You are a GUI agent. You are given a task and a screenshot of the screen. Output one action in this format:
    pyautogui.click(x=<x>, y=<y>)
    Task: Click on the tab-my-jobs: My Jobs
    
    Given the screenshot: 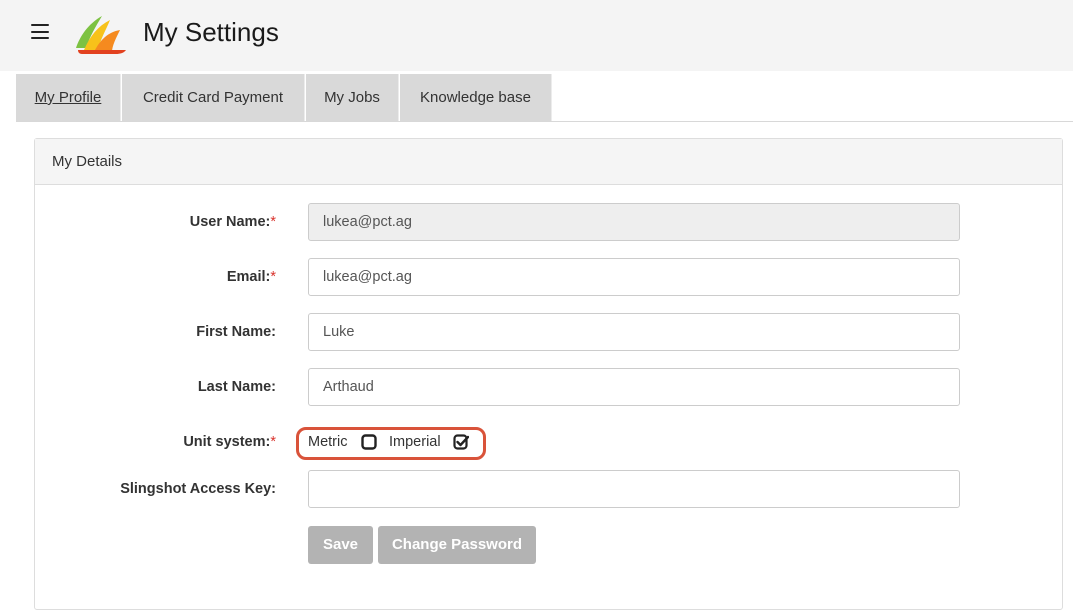 What is the action you would take?
    pyautogui.click(x=352, y=97)
    